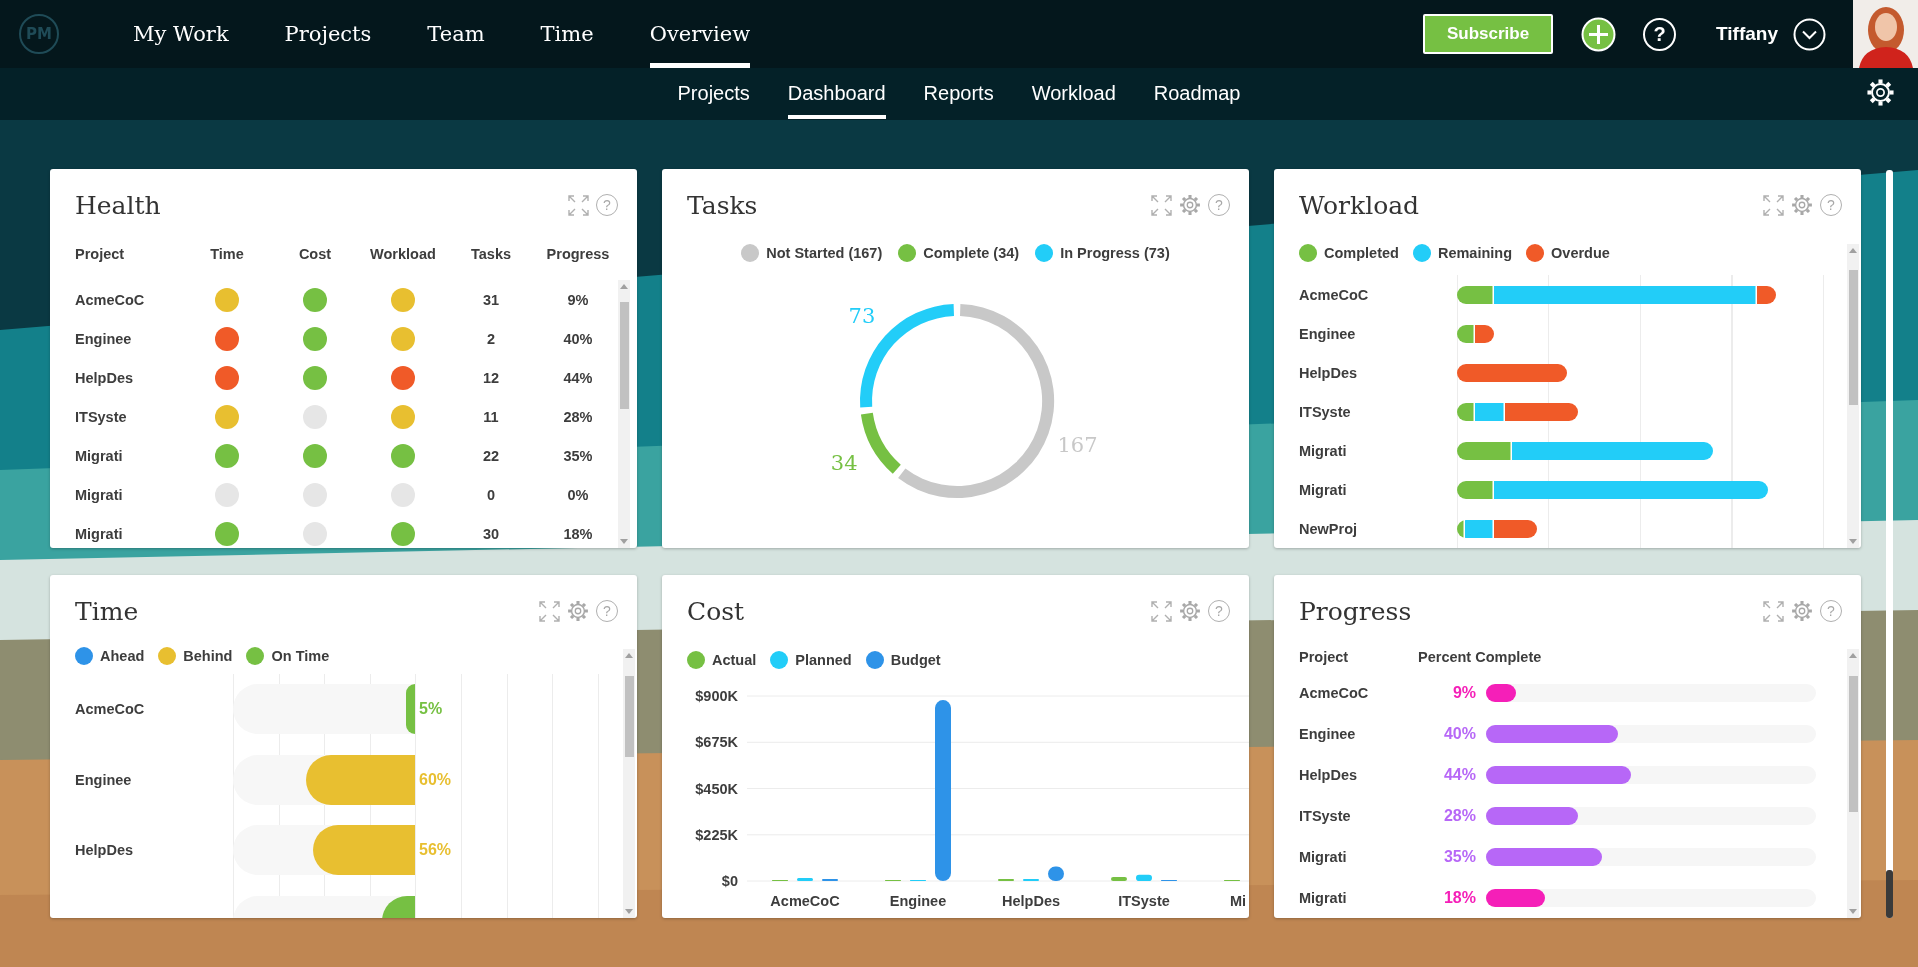 The height and width of the screenshot is (967, 1918). I want to click on nav-tab: Workload, so click(1073, 93).